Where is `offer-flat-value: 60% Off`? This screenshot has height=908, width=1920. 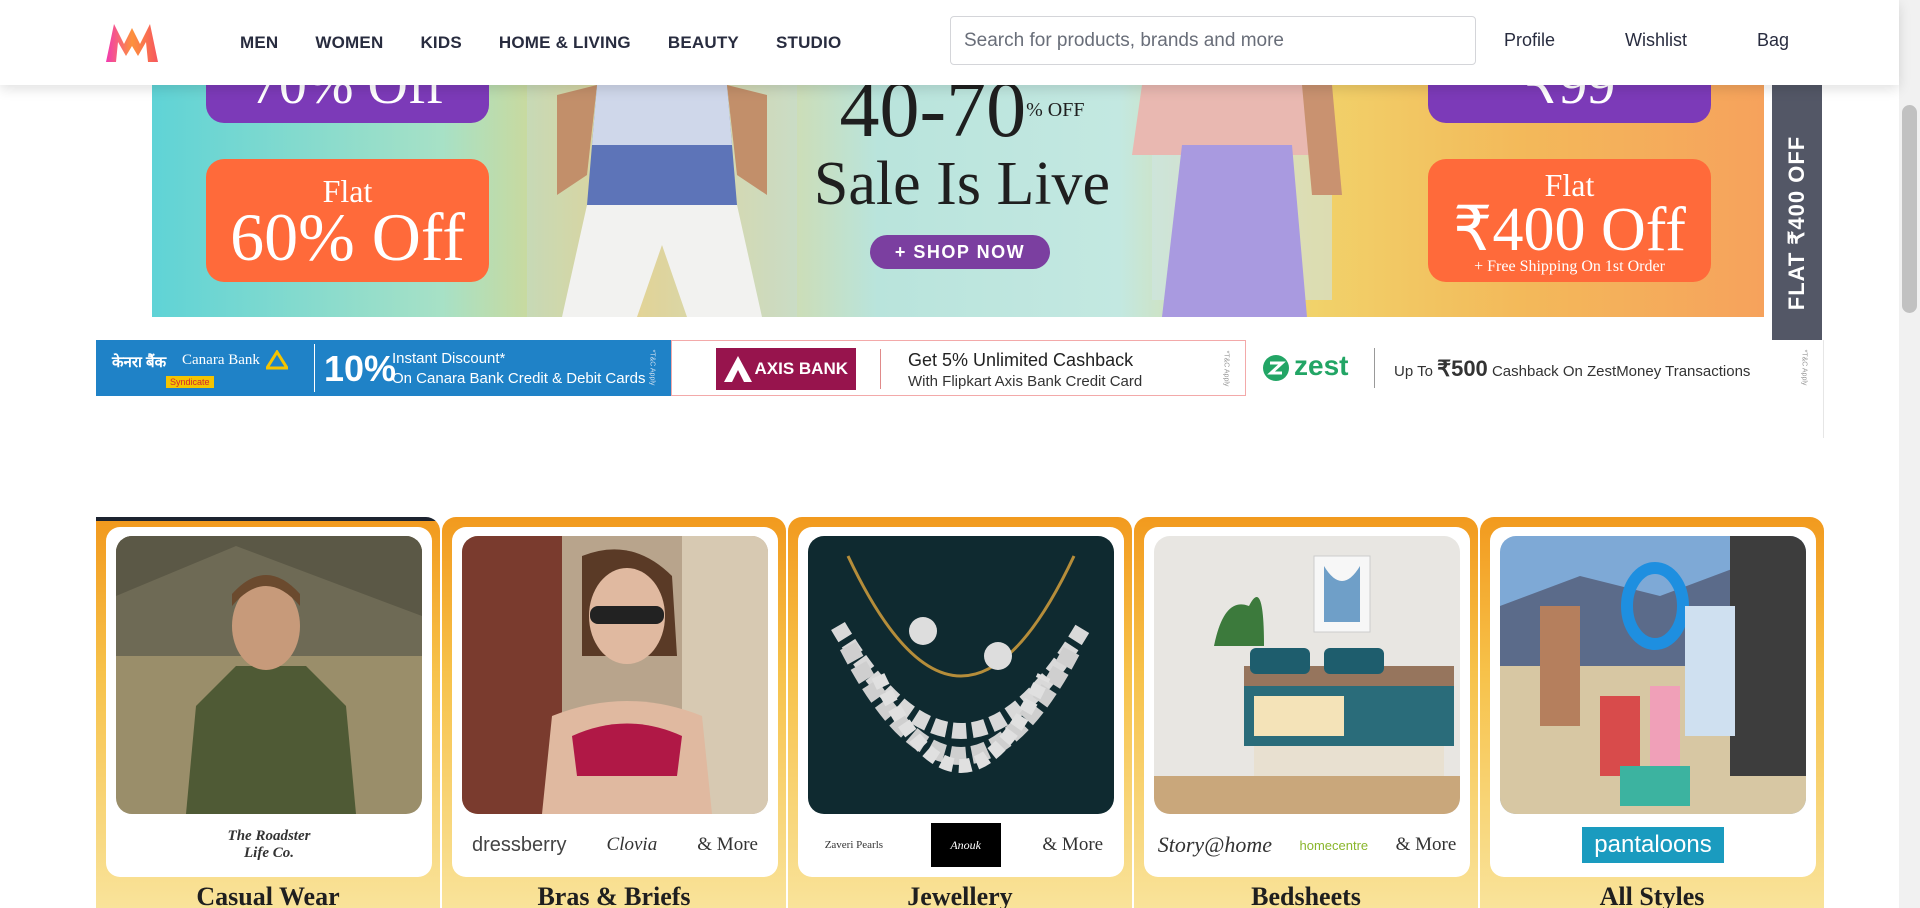 offer-flat-value: 60% Off is located at coordinates (347, 237).